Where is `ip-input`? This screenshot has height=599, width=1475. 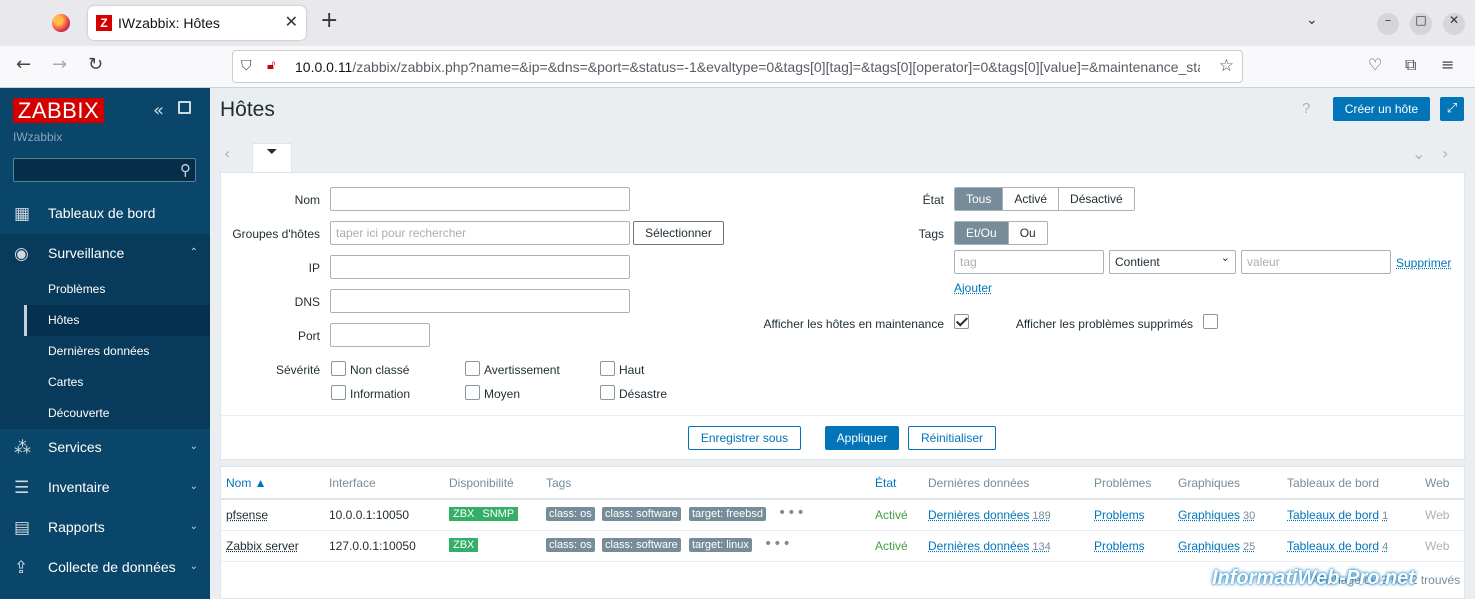
ip-input is located at coordinates (480, 267).